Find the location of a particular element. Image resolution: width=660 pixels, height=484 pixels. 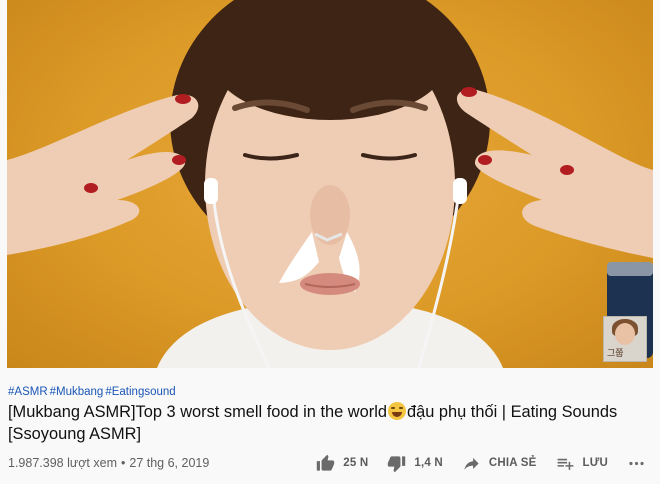

more-horizontal-icon is located at coordinates (636, 463).